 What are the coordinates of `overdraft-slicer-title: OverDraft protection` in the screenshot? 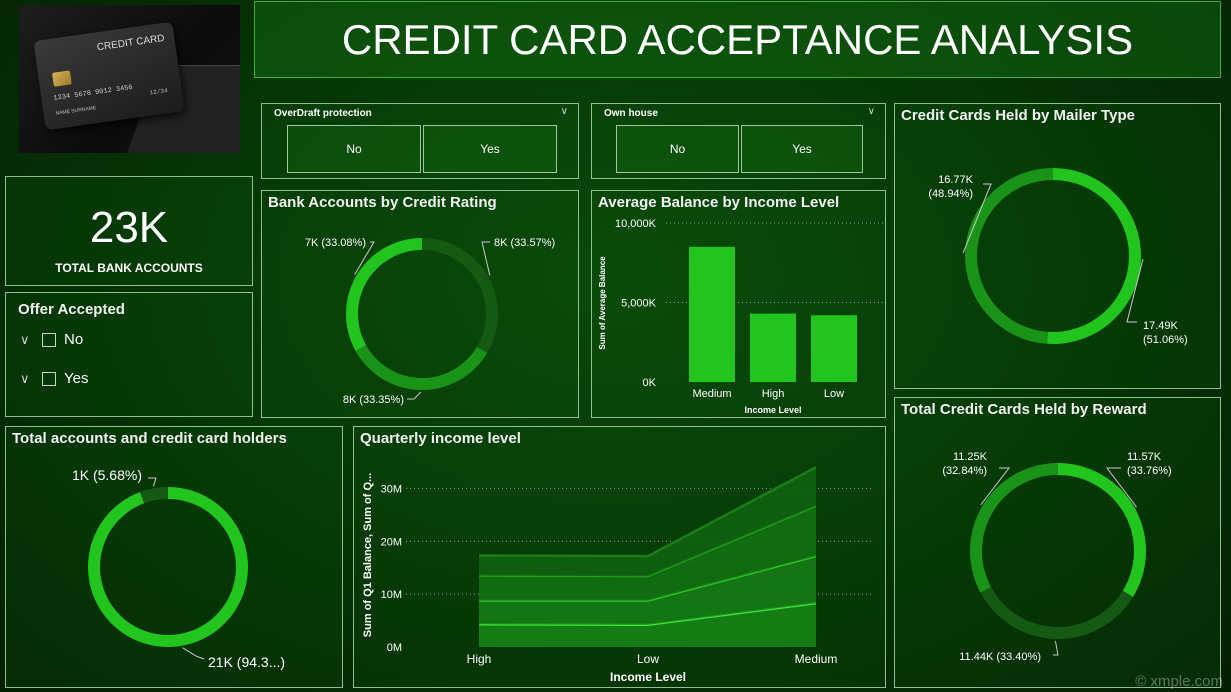 It's located at (323, 113).